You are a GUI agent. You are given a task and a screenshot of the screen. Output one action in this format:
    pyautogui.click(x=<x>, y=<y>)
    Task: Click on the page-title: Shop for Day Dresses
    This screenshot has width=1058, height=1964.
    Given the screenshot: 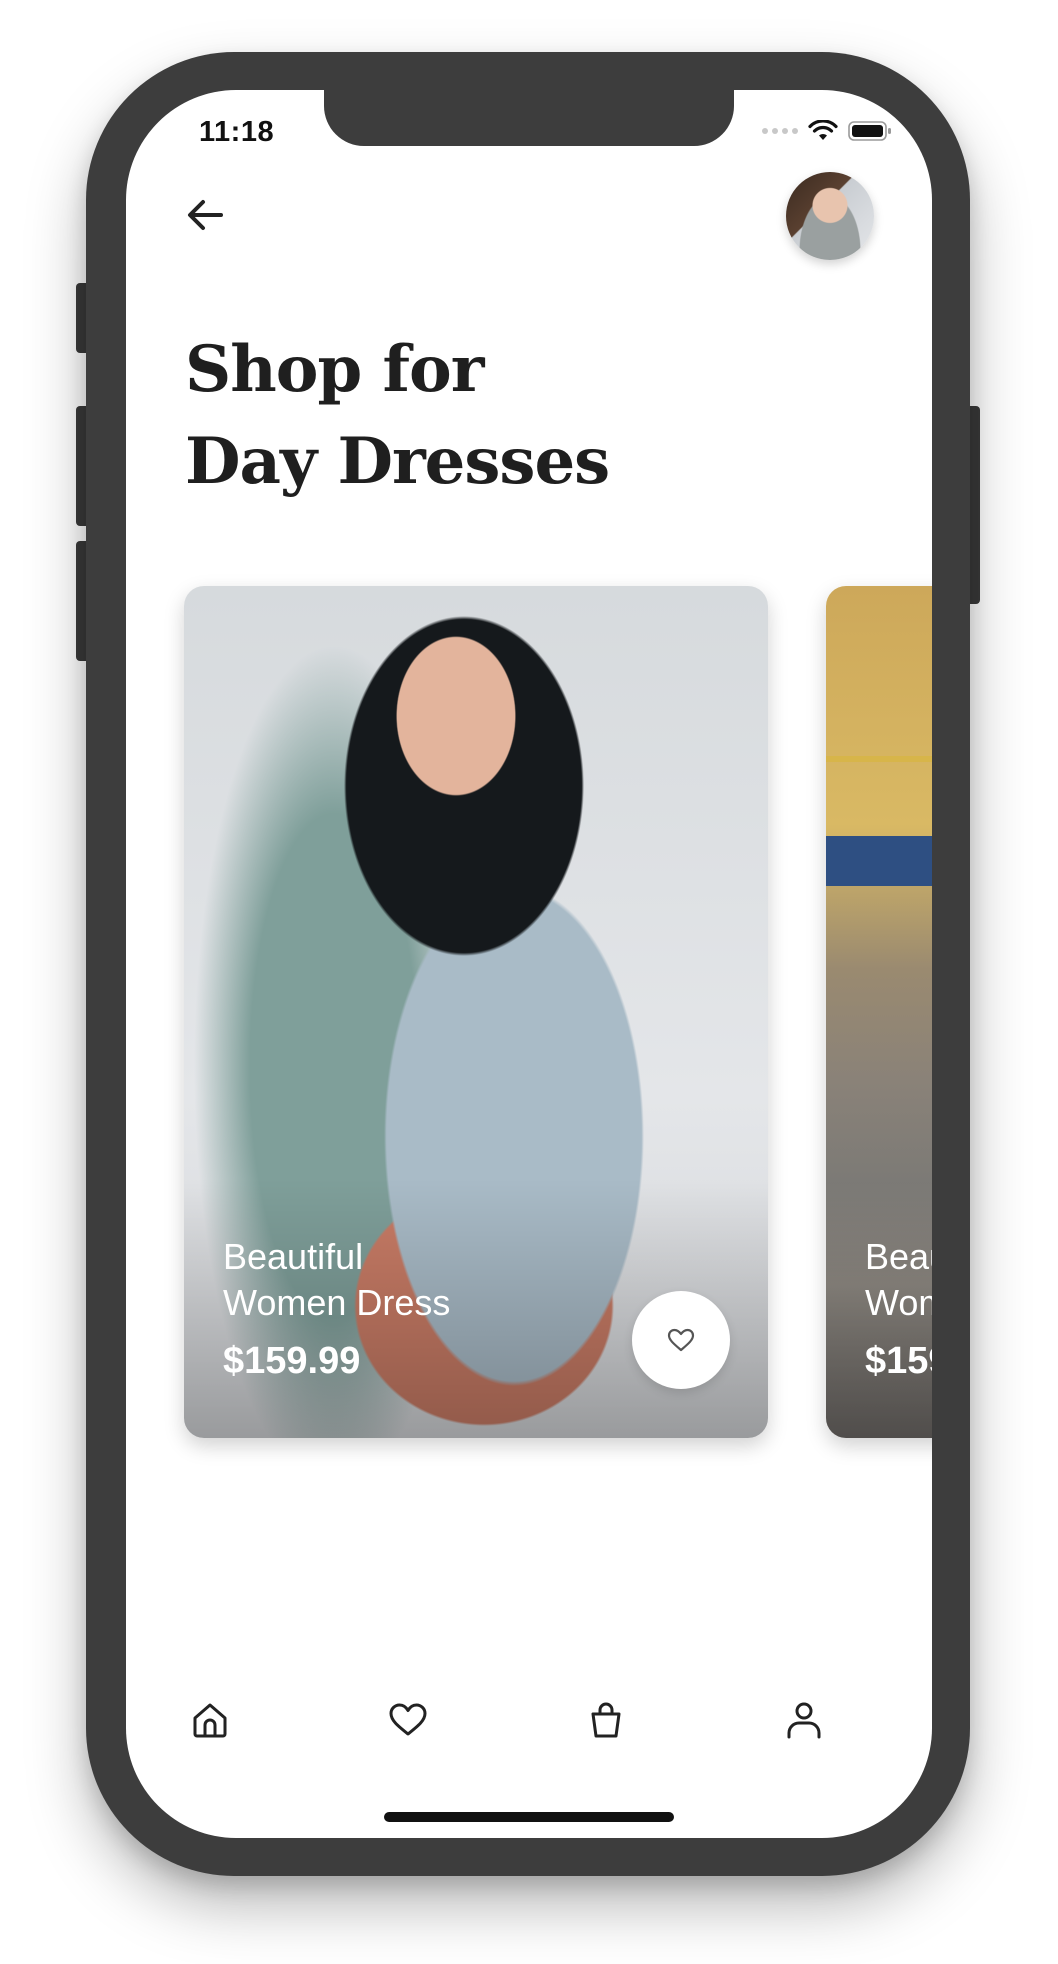 What is the action you would take?
    pyautogui.click(x=485, y=416)
    